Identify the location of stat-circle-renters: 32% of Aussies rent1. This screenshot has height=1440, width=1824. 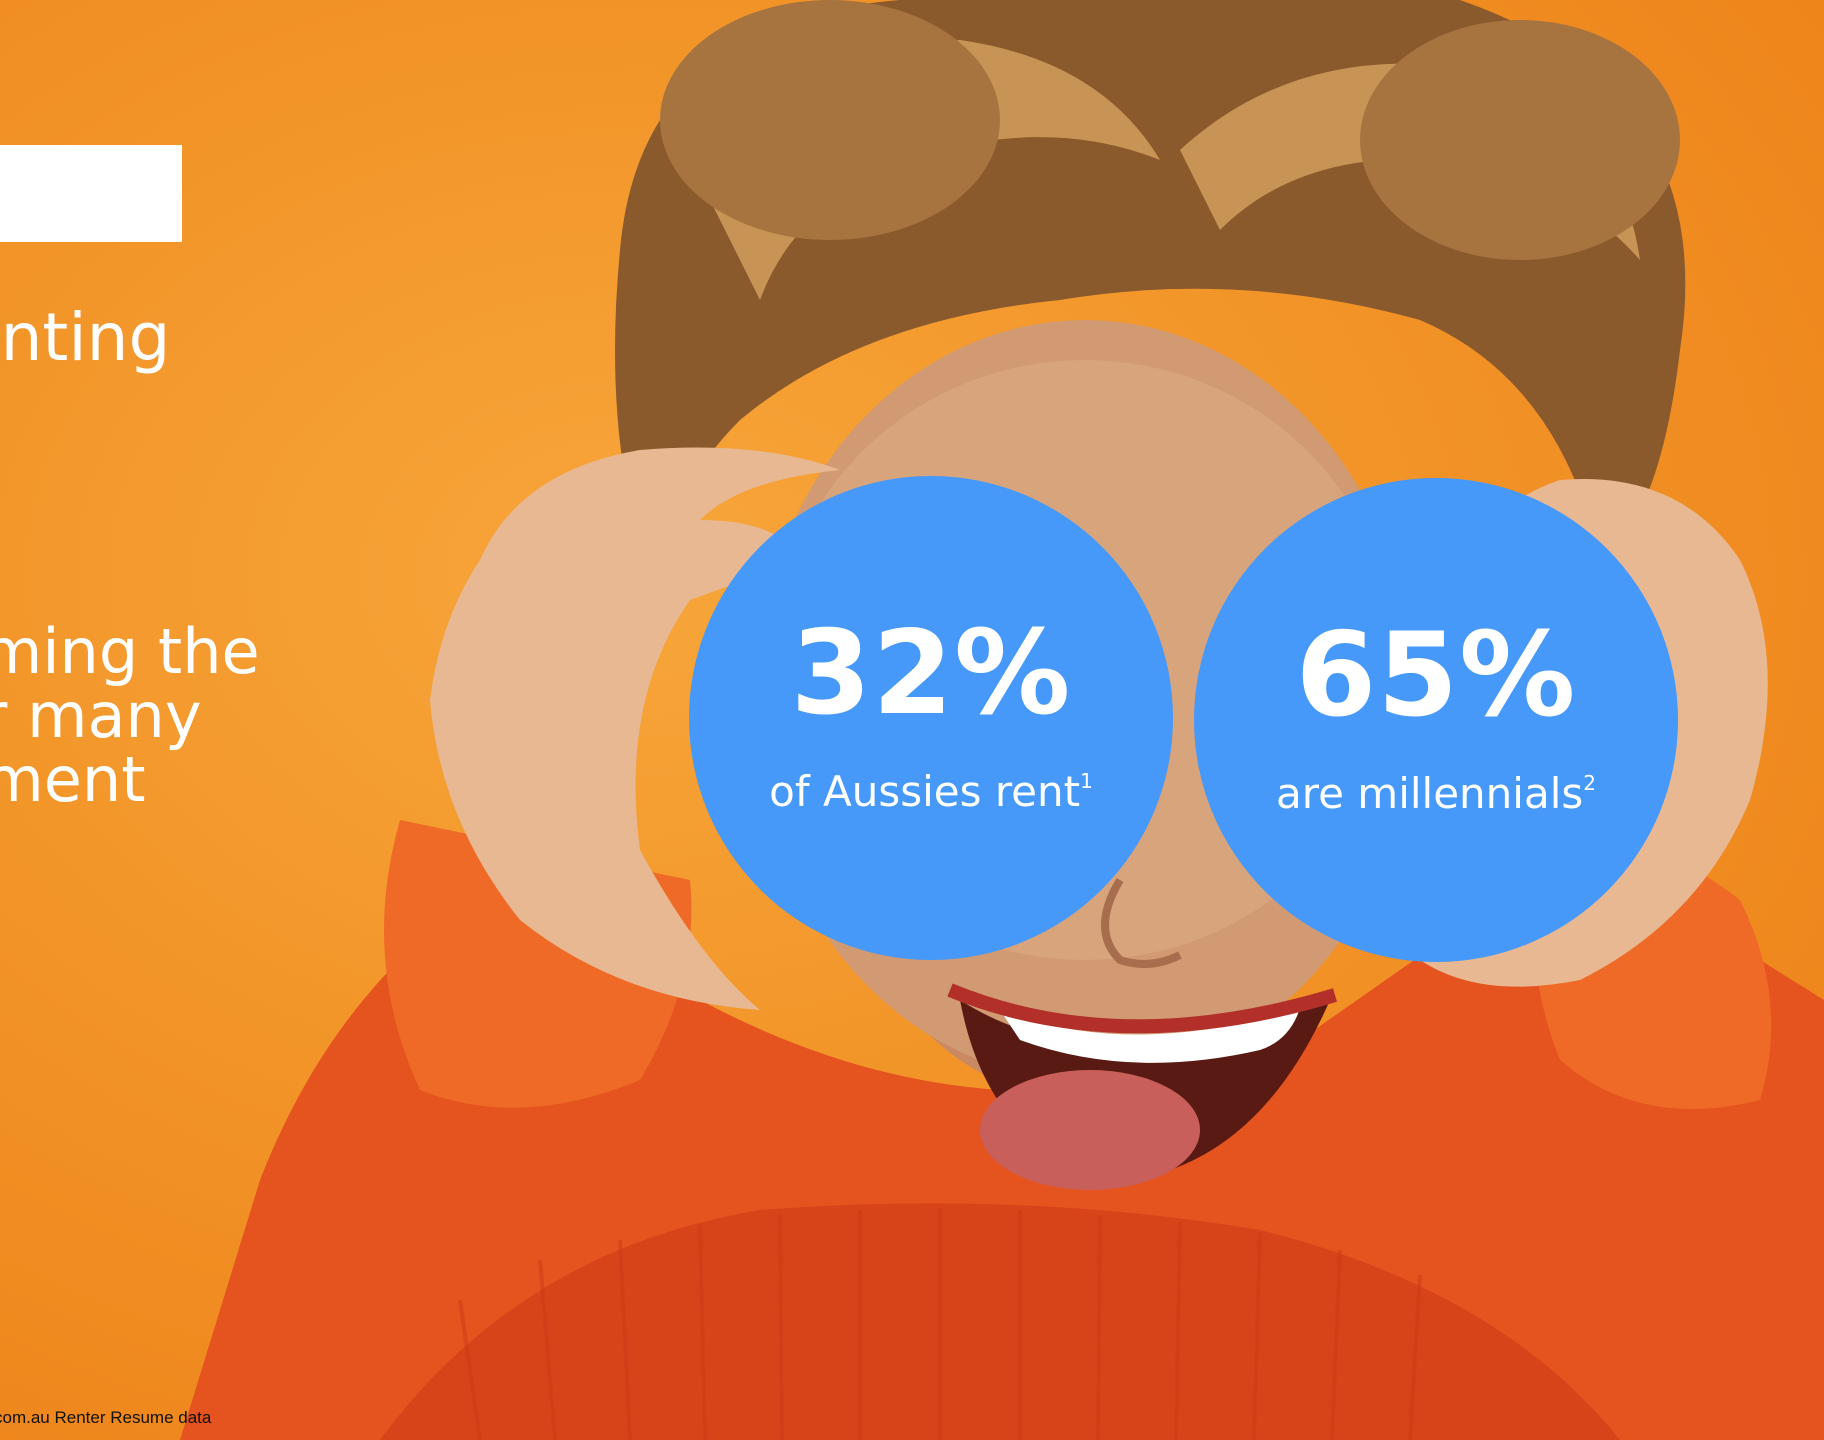
(931, 718).